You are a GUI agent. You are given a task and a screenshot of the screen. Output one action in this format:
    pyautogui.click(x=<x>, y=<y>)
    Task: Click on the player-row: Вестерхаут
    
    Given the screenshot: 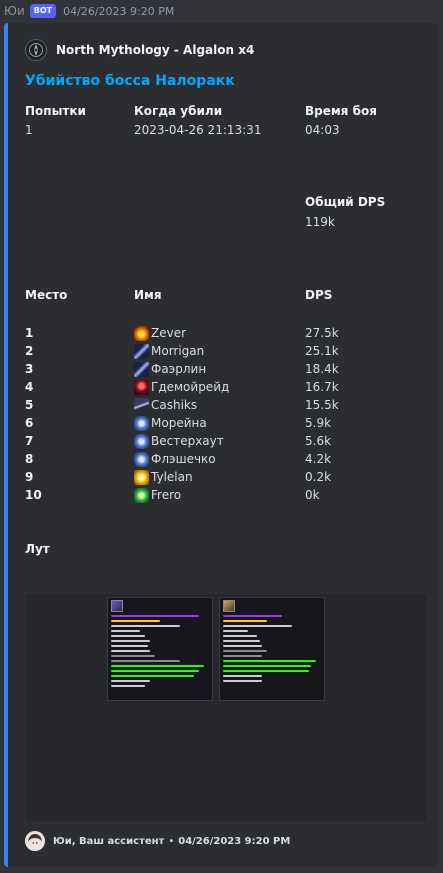 What is the action you would take?
    pyautogui.click(x=181, y=441)
    